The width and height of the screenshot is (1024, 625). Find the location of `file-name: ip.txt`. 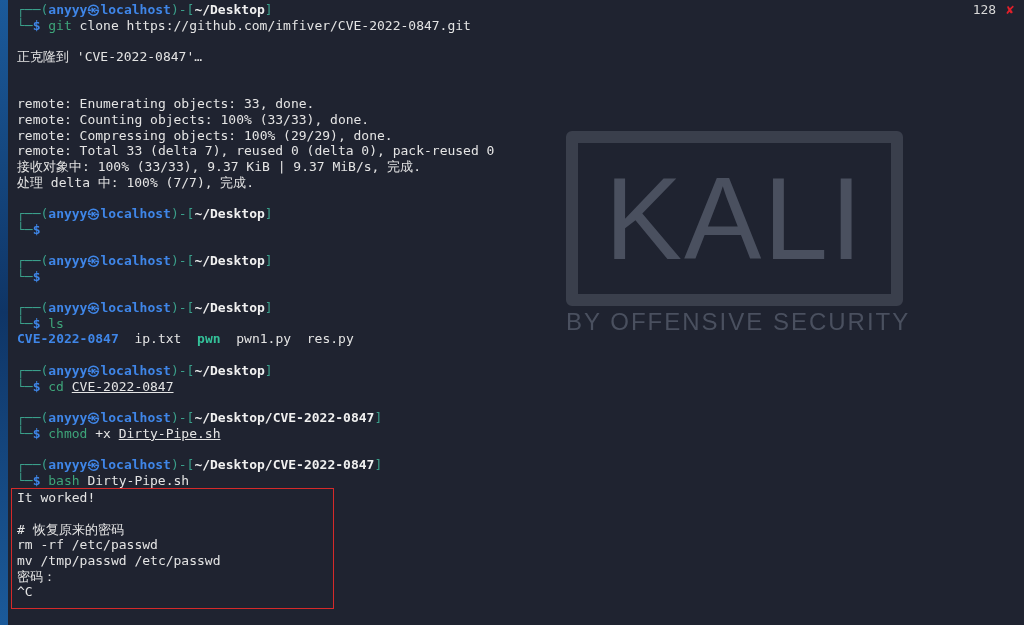

file-name: ip.txt is located at coordinates (158, 339).